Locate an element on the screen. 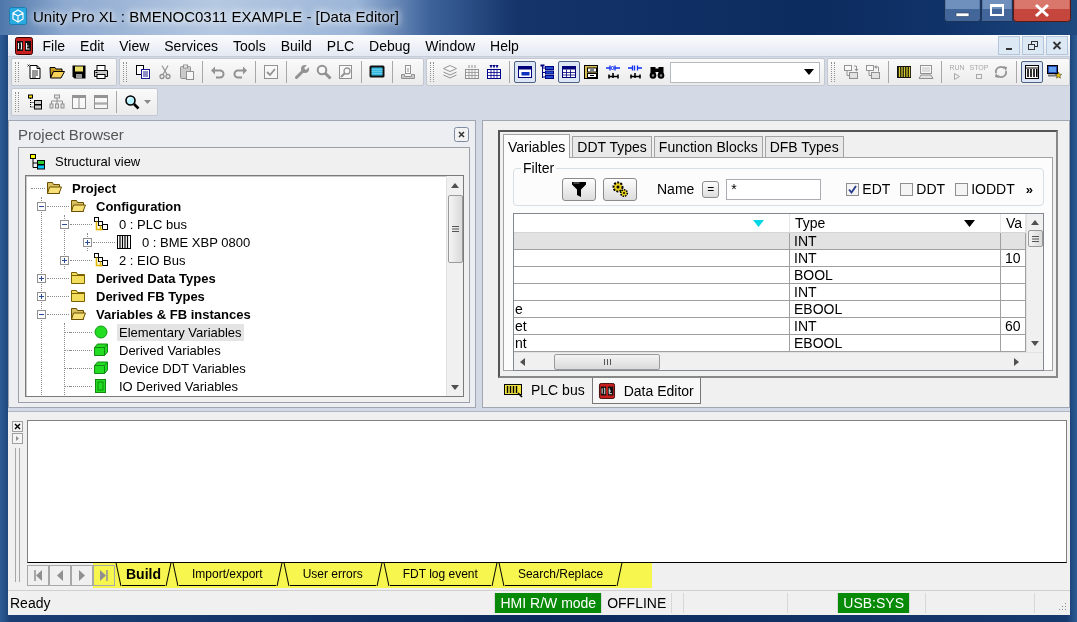 The width and height of the screenshot is (1077, 622). tree-item: Variables & FB instances is located at coordinates (173, 314).